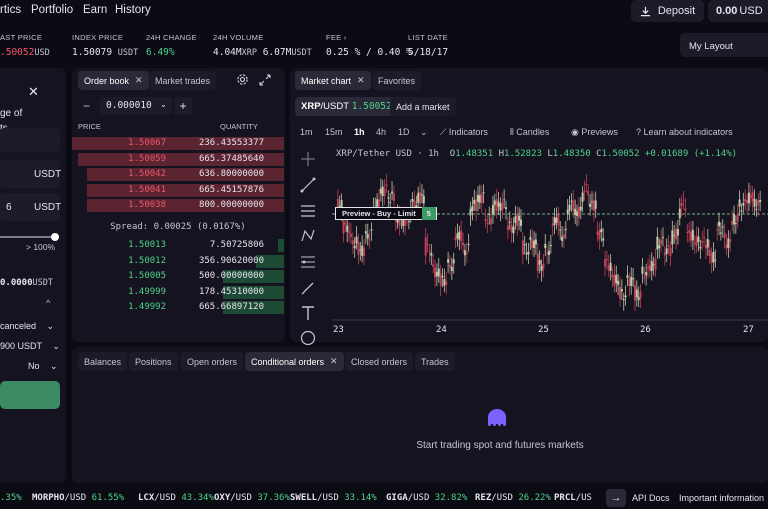 The height and width of the screenshot is (509, 768). I want to click on tab-positions: Positions, so click(153, 361).